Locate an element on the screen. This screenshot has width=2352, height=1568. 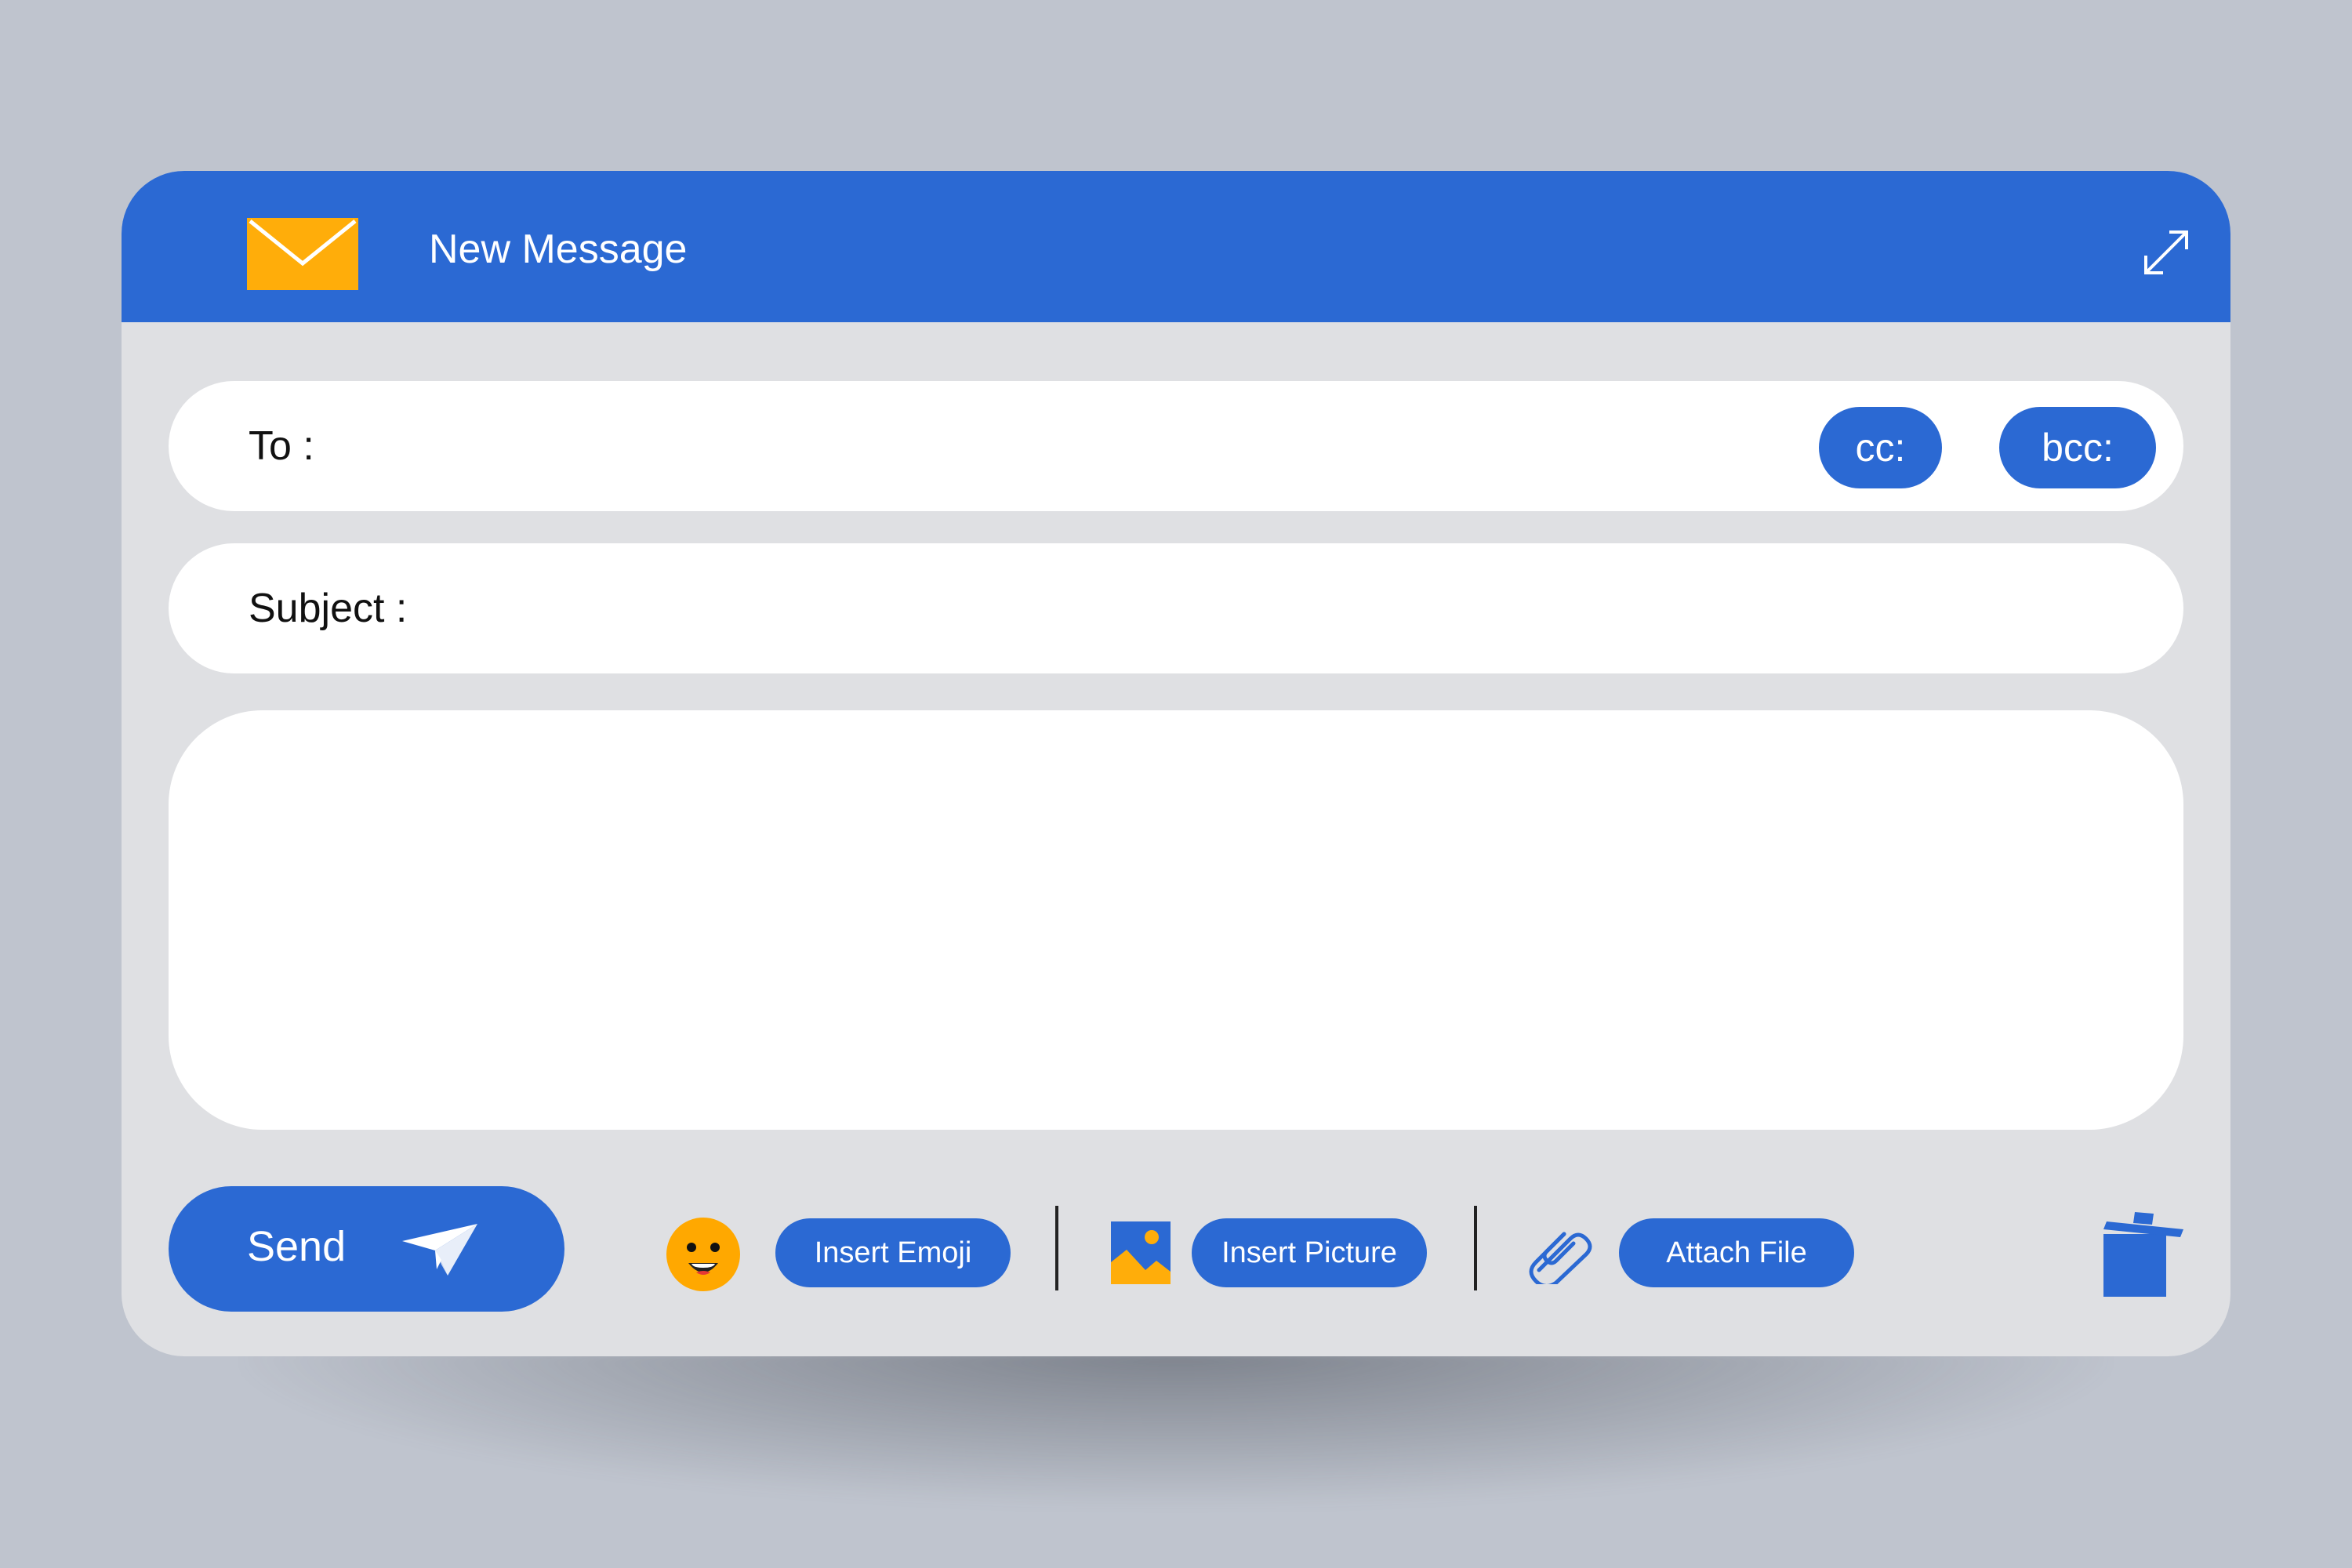
paperclip-icon is located at coordinates (1560, 1252).